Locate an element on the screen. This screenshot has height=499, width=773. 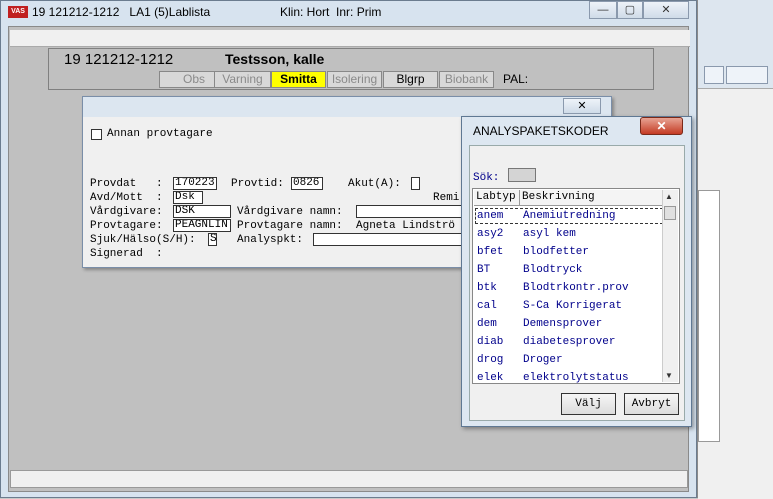
background-window is located at coordinates (735, 249).